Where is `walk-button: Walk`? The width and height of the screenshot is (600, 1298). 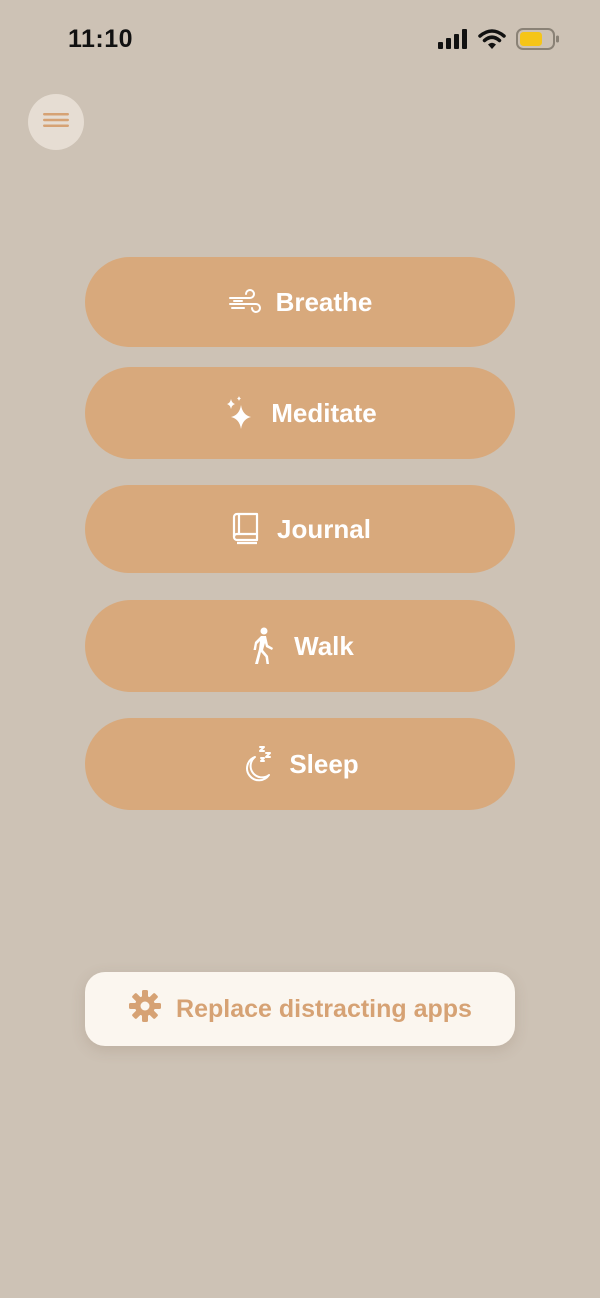 walk-button: Walk is located at coordinates (300, 646).